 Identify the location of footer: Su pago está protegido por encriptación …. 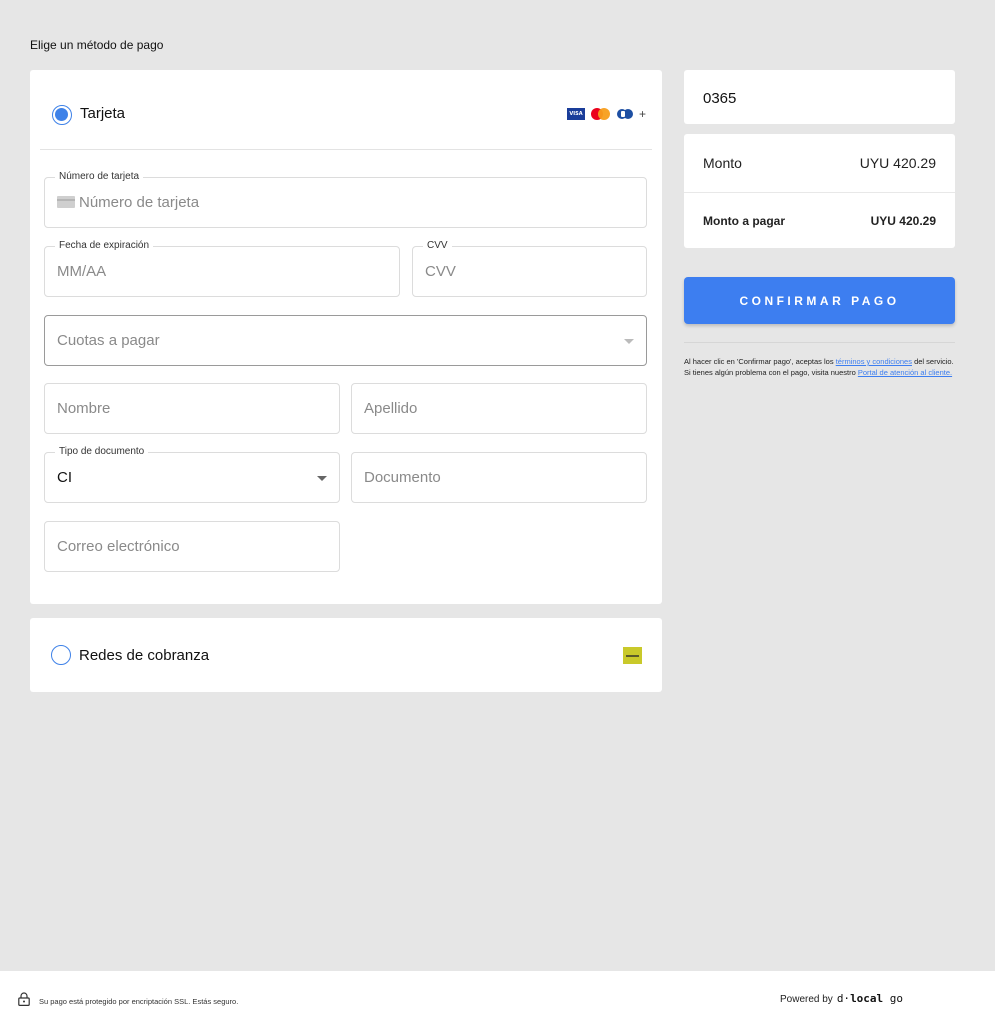
(497, 997).